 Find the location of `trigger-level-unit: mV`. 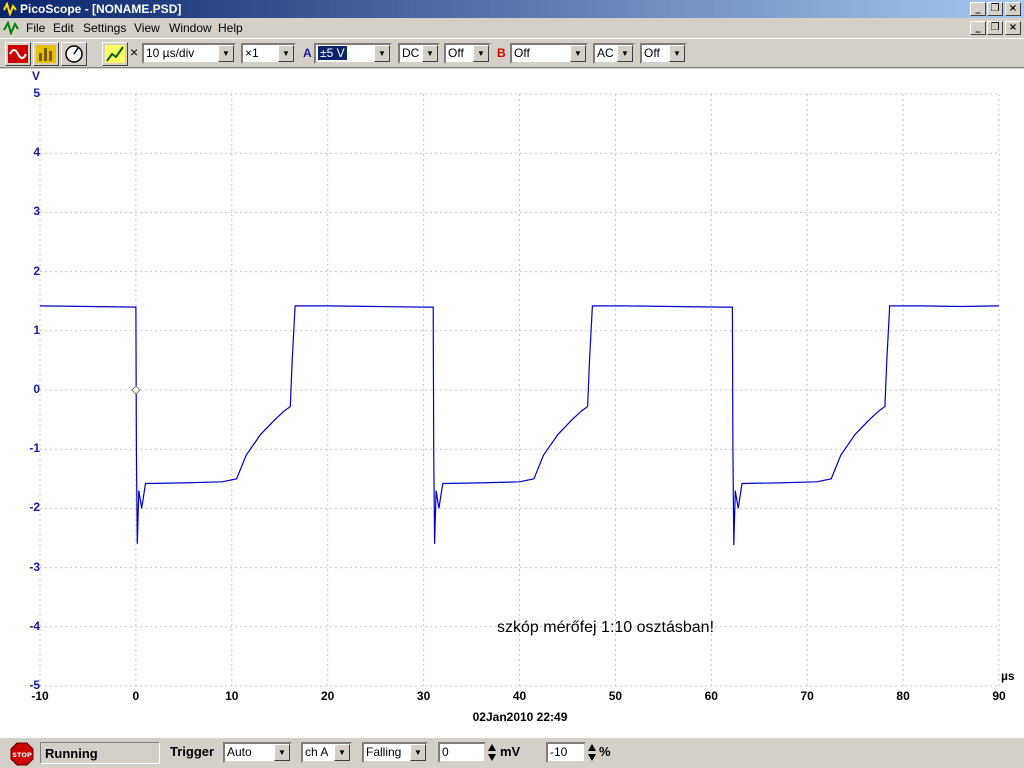

trigger-level-unit: mV is located at coordinates (510, 751).